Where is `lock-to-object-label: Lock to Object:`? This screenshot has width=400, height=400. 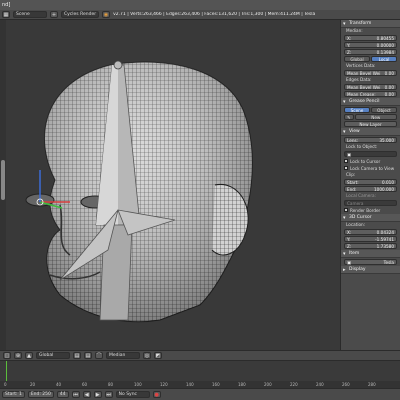 lock-to-object-label: Lock to Object: is located at coordinates (362, 146).